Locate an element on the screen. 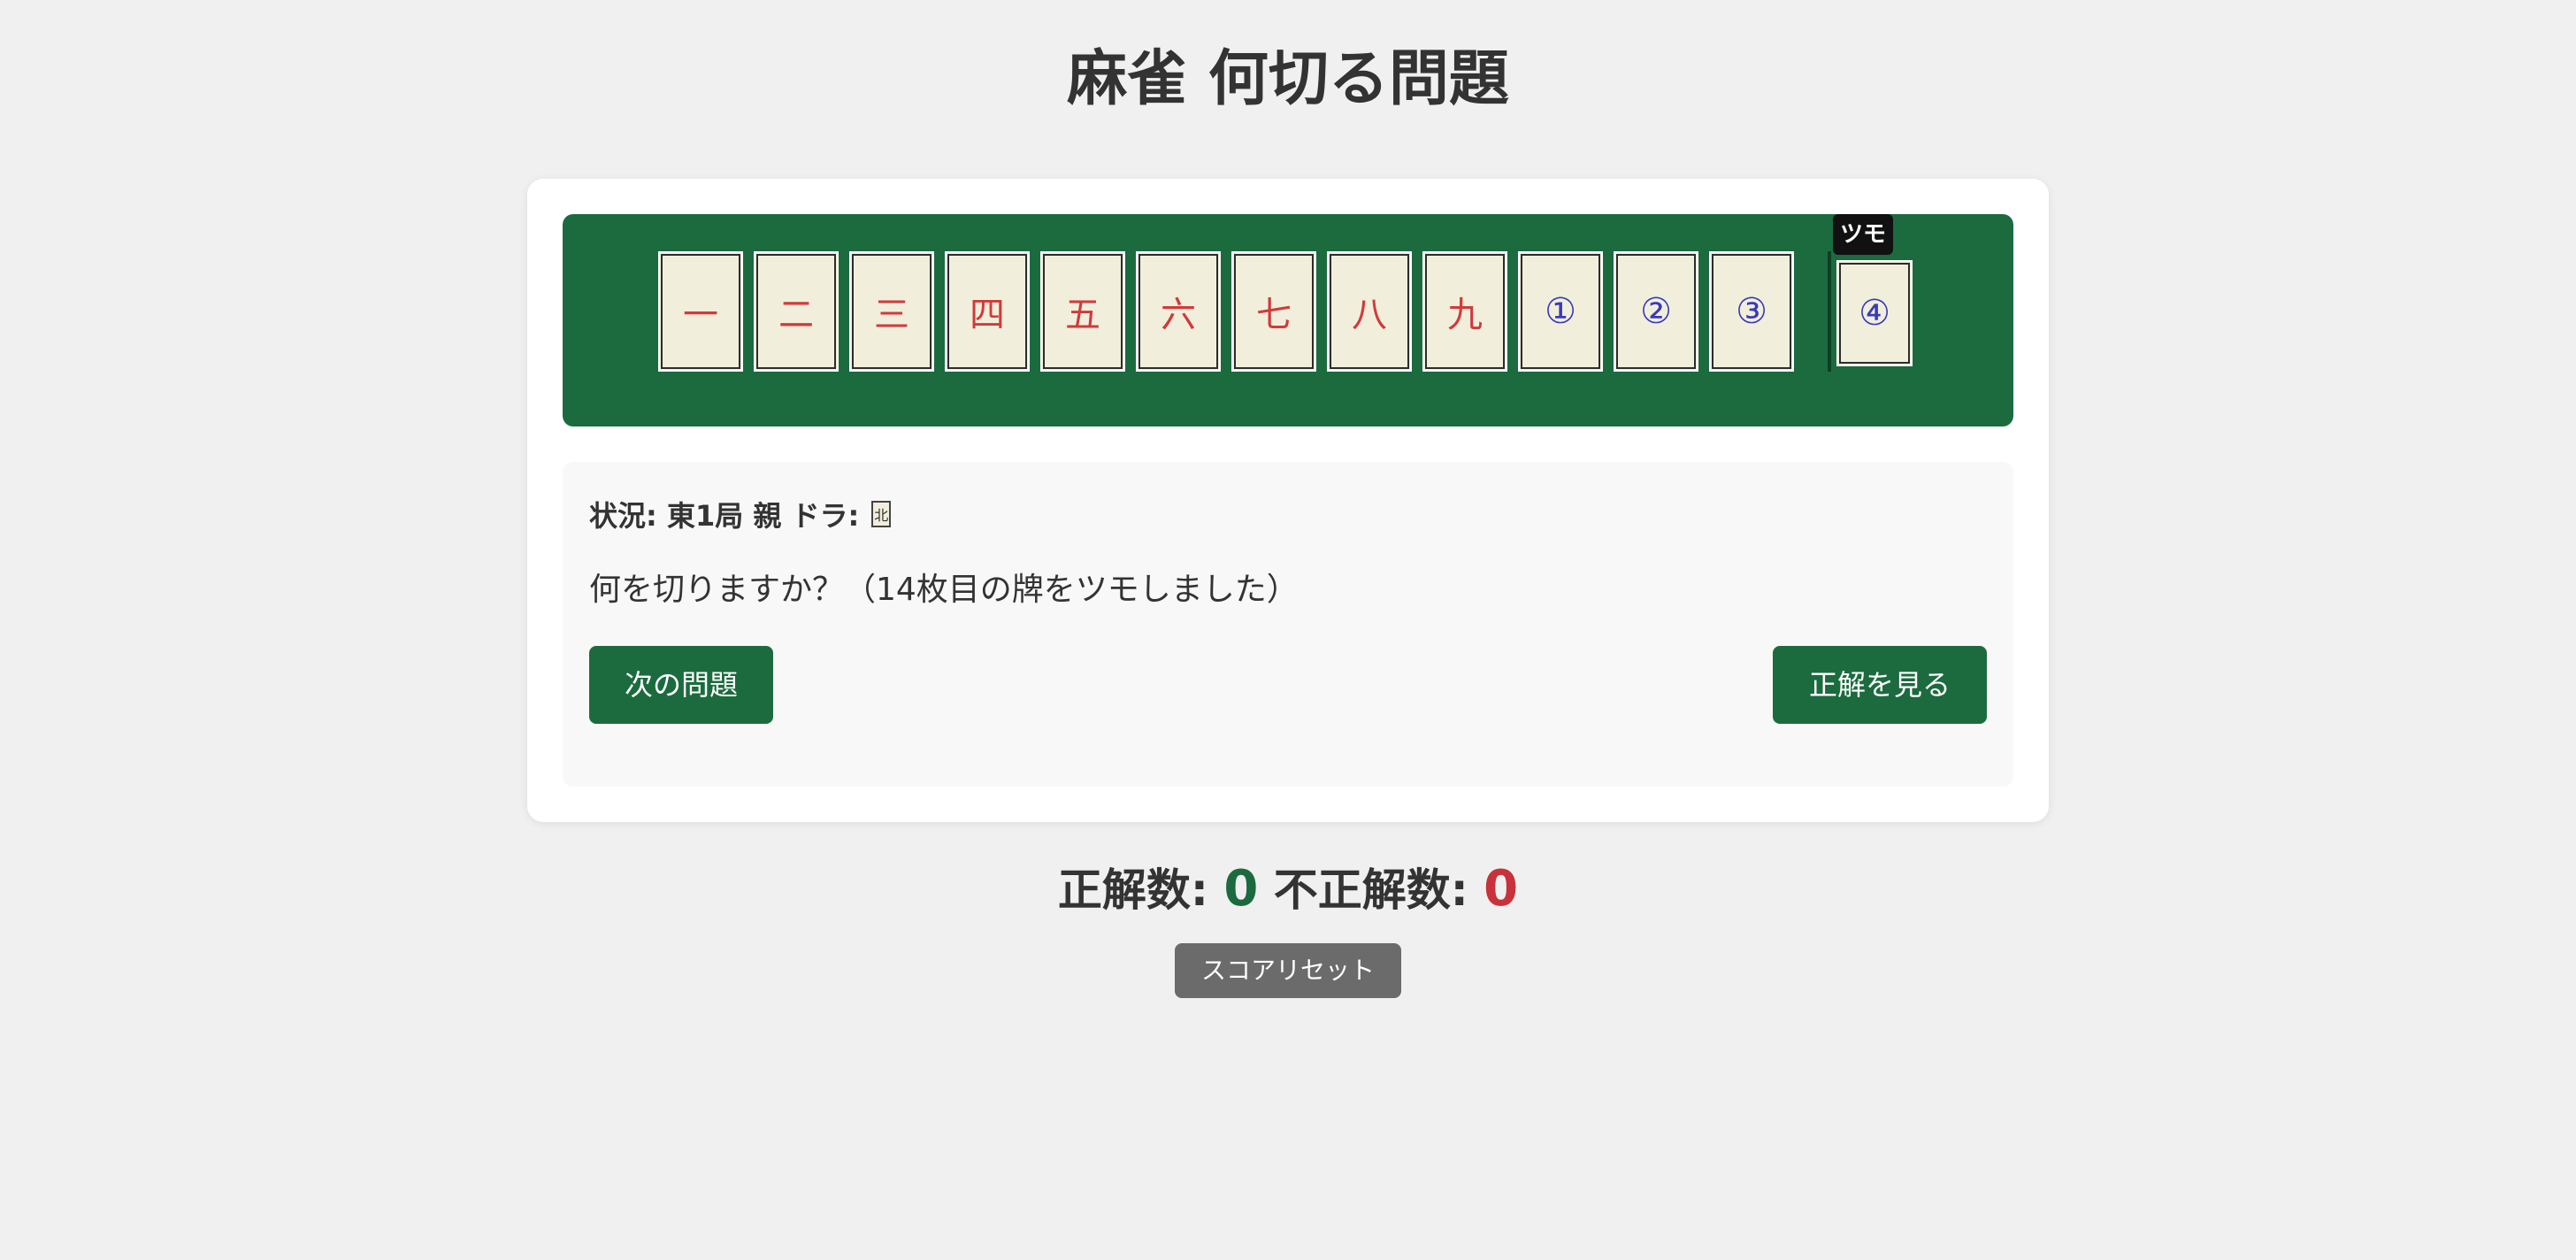 The width and height of the screenshot is (2576, 1260). hand-tile: 三 is located at coordinates (891, 311).